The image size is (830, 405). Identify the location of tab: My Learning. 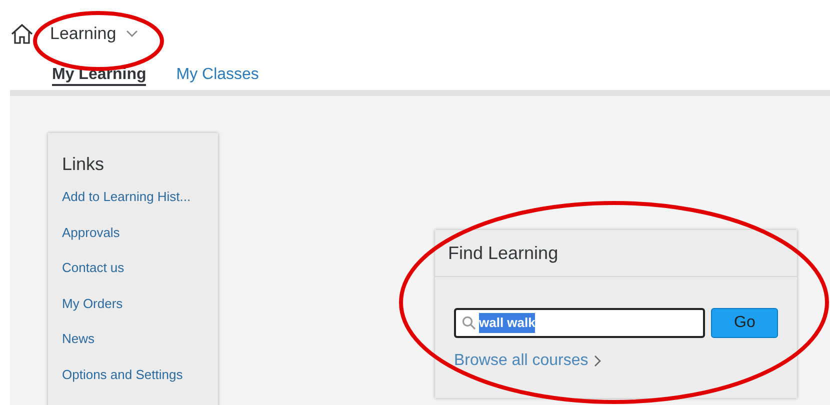
(99, 76).